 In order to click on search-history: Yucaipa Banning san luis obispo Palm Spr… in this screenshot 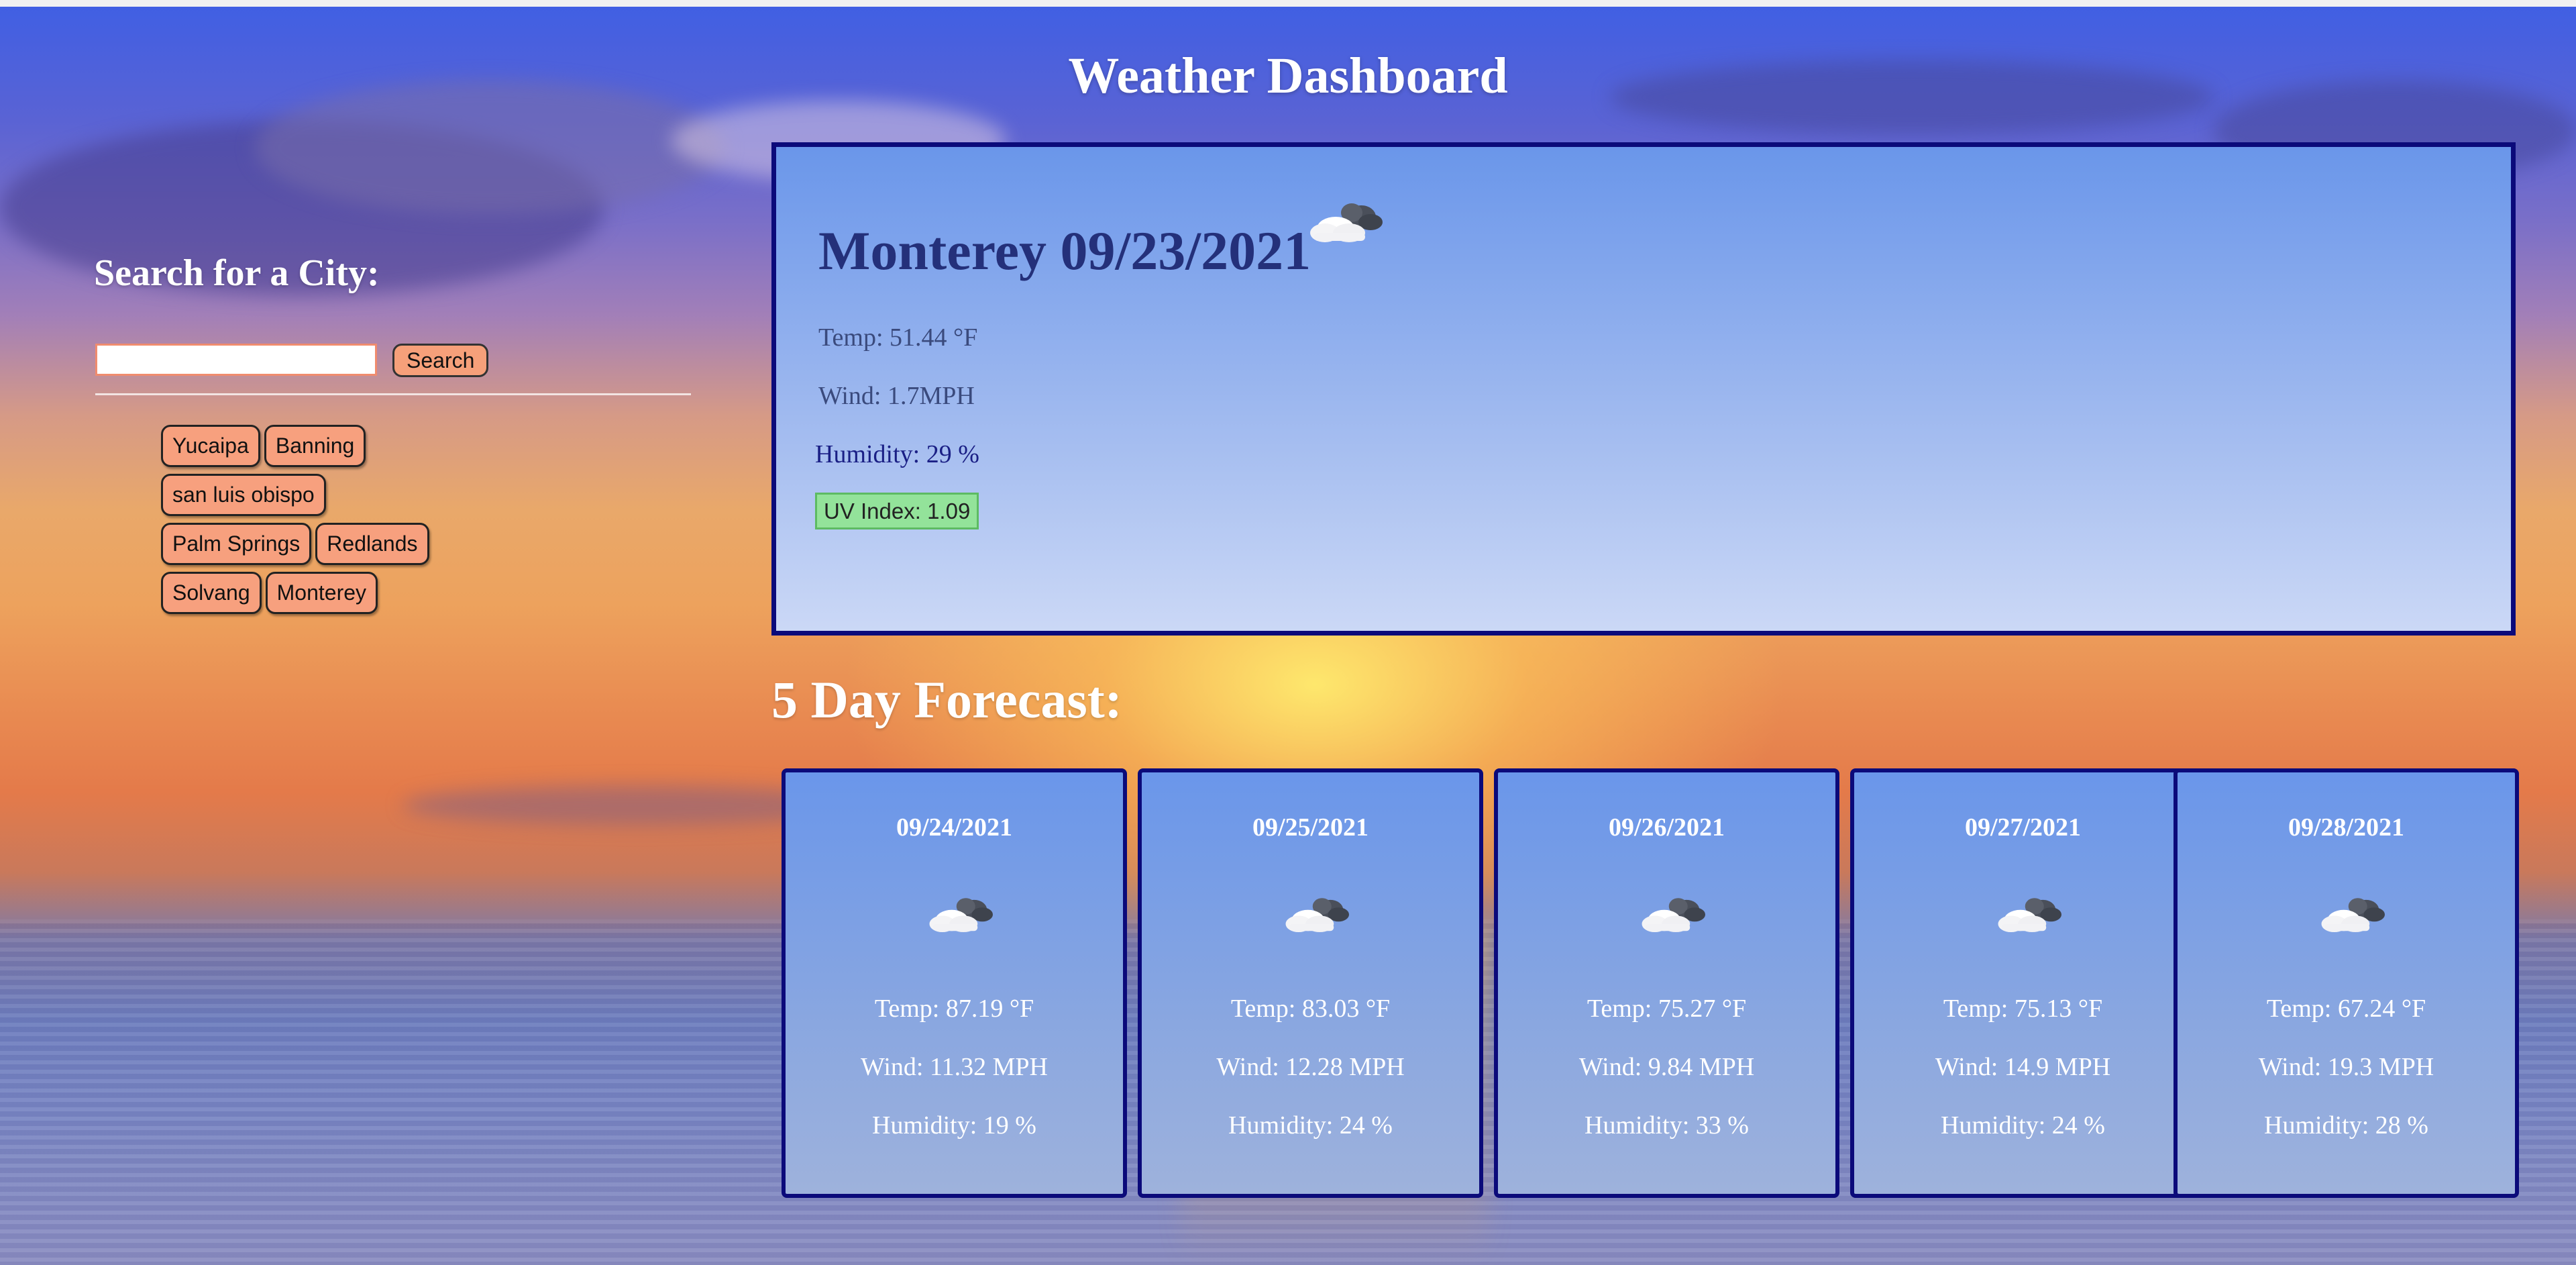, I will do `click(335, 523)`.